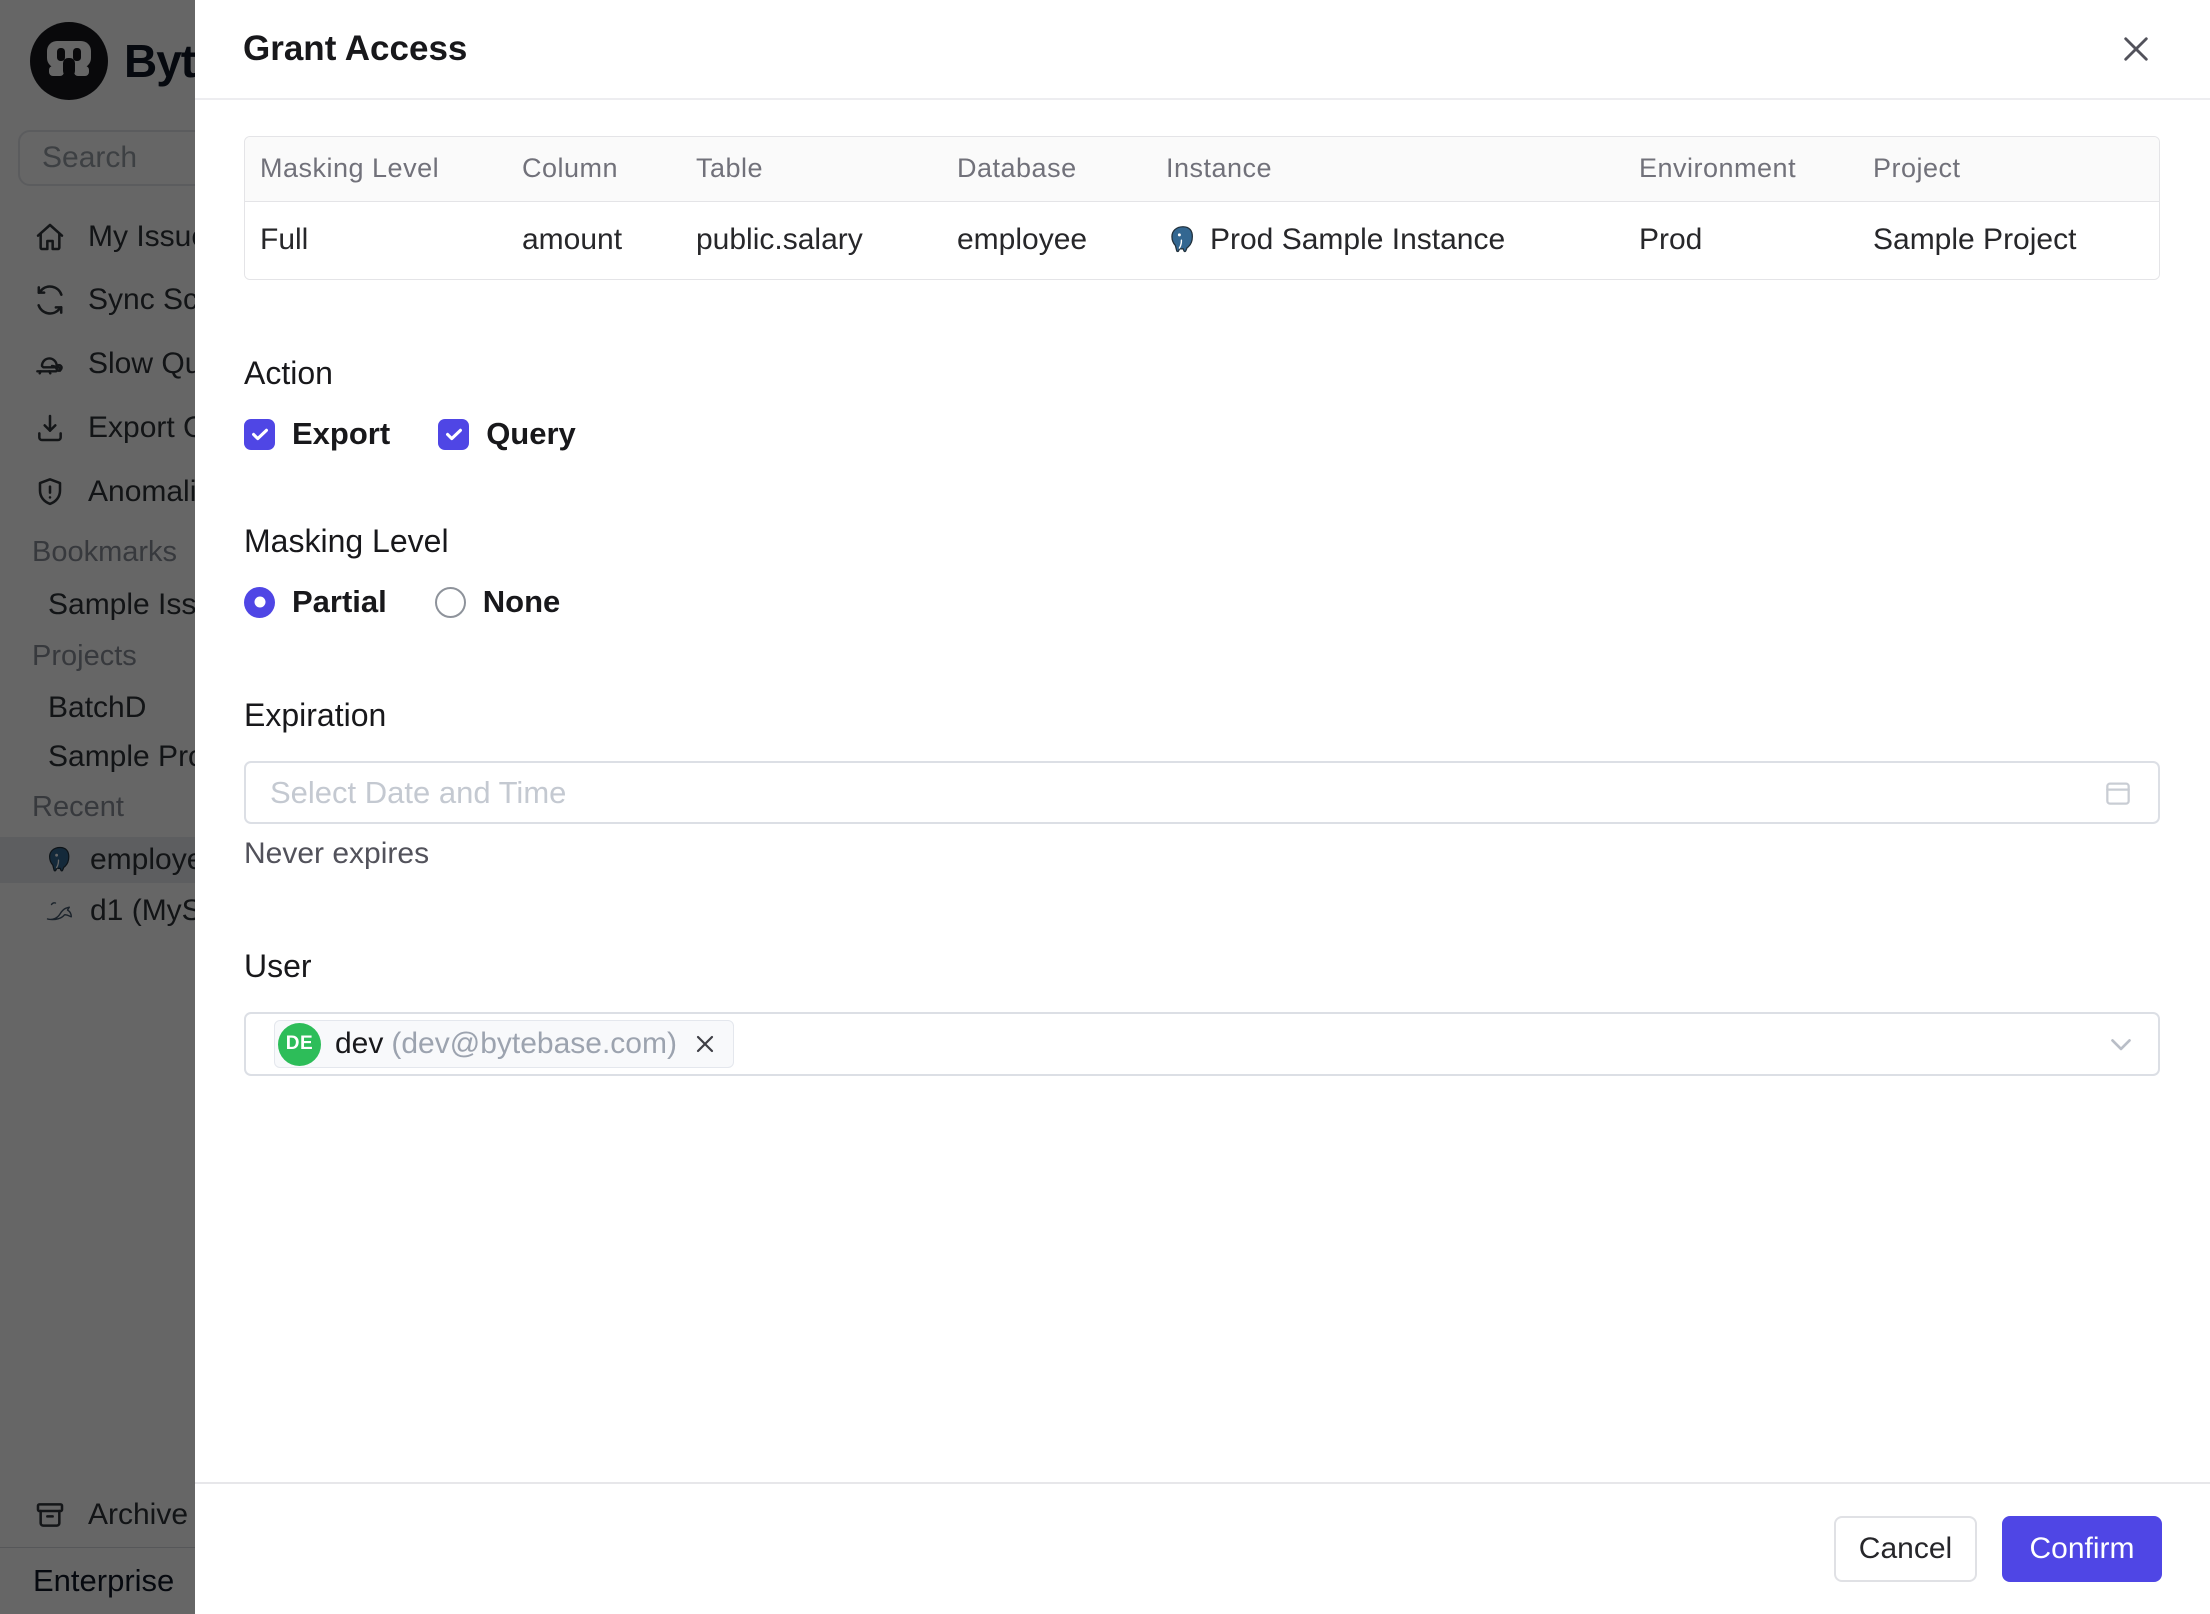 This screenshot has width=2210, height=1614. What do you see at coordinates (1741, 169) in the screenshot?
I see `column-header-environment: Environment` at bounding box center [1741, 169].